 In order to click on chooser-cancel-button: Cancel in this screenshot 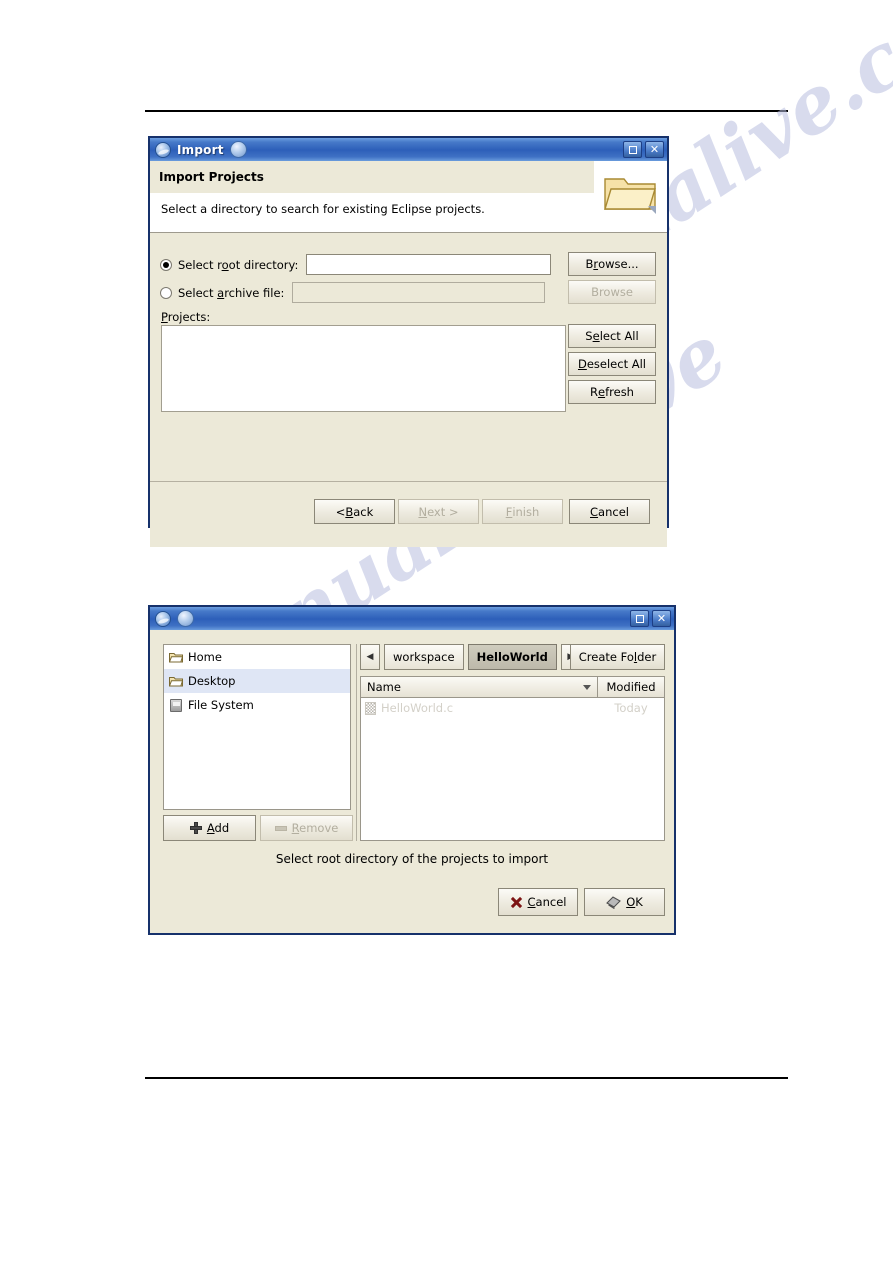, I will do `click(538, 902)`.